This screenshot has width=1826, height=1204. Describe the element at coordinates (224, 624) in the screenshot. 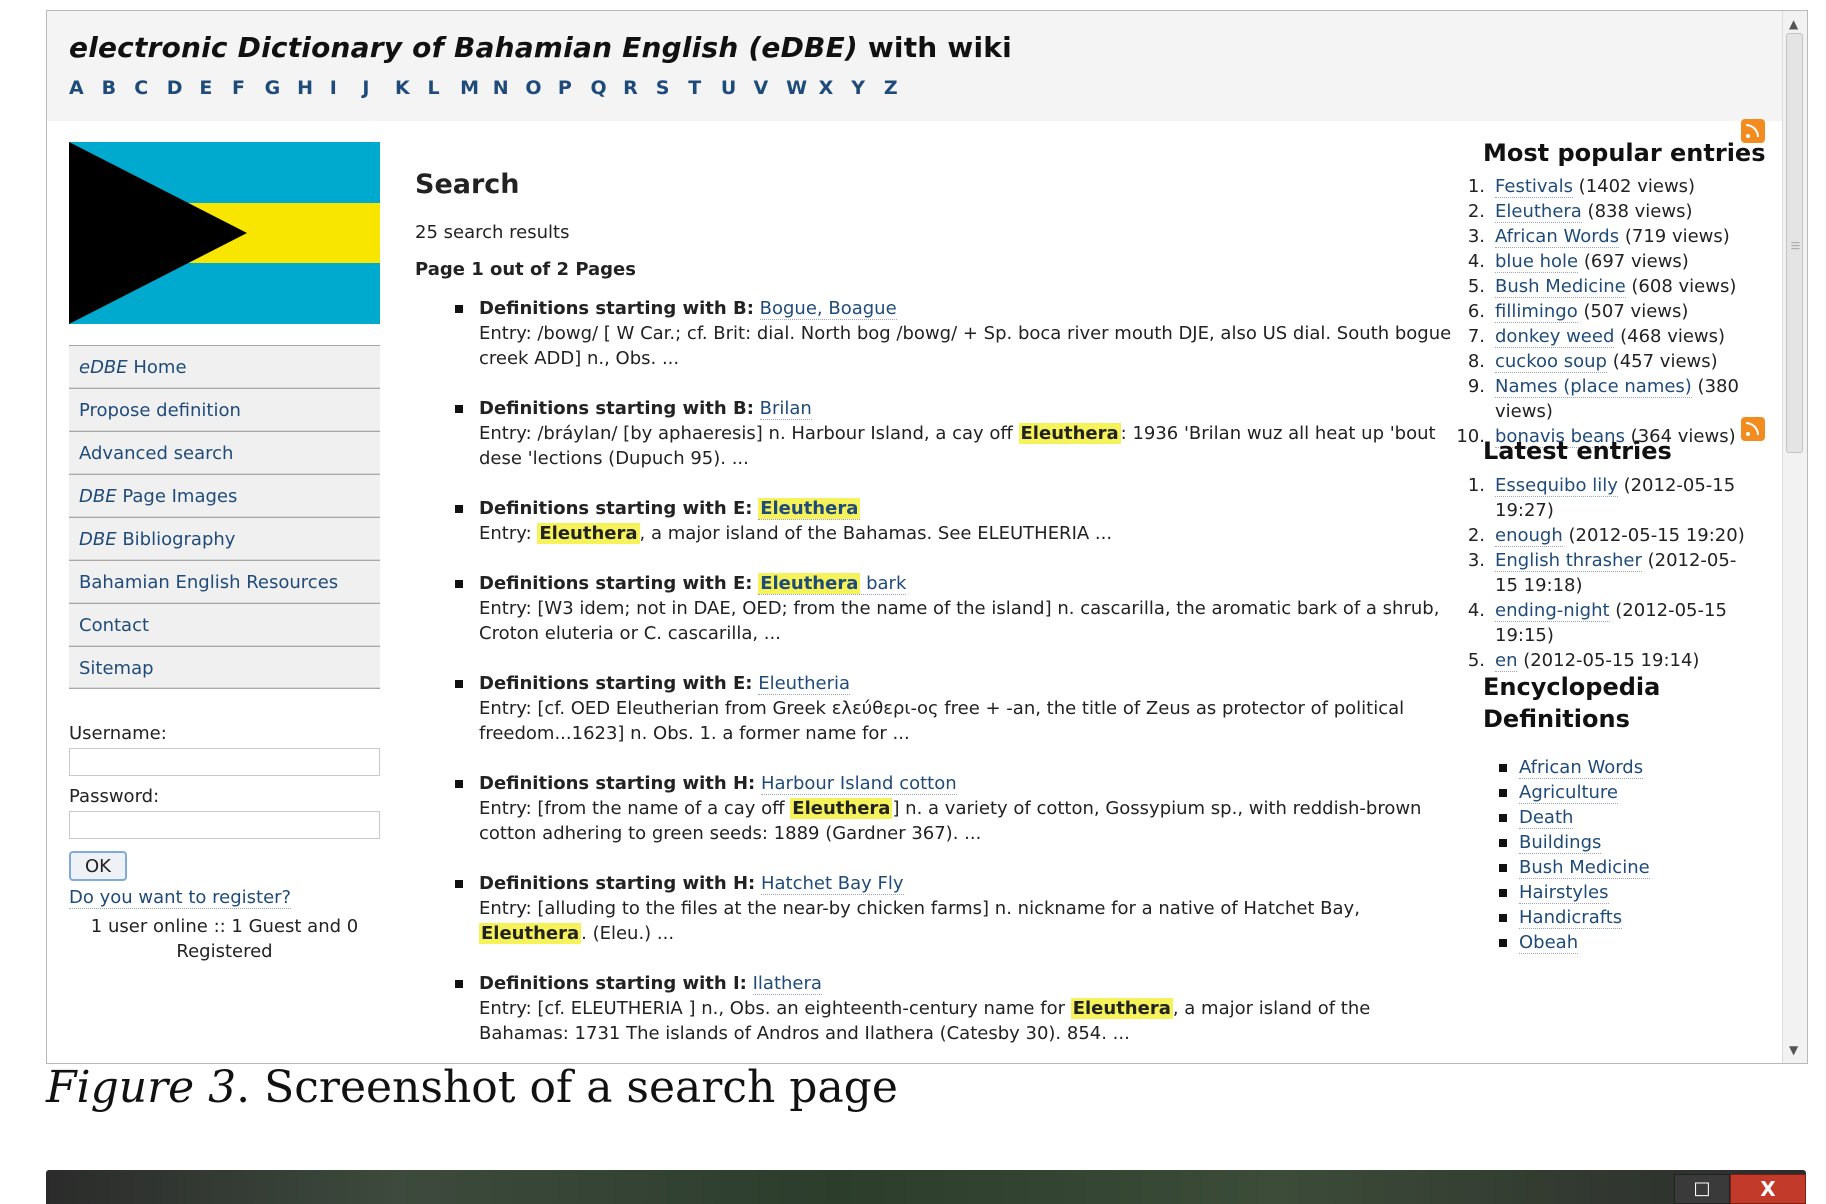

I see `menu-item: Contact` at that location.